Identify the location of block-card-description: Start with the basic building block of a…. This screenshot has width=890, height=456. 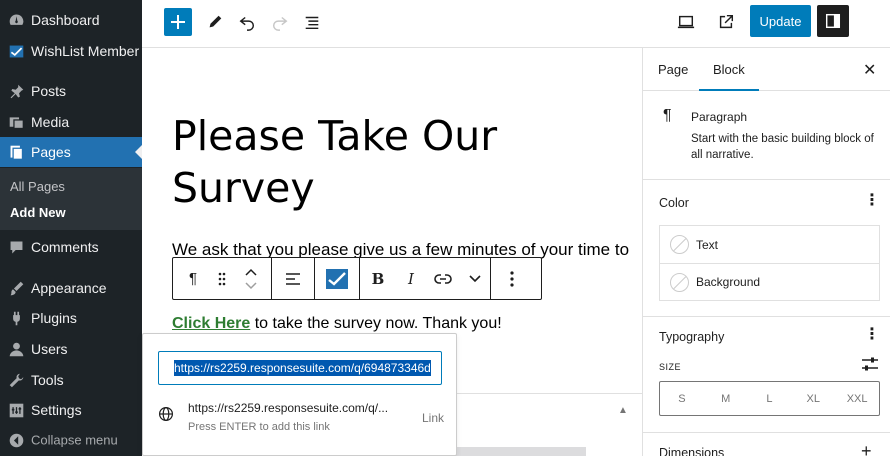
(782, 147).